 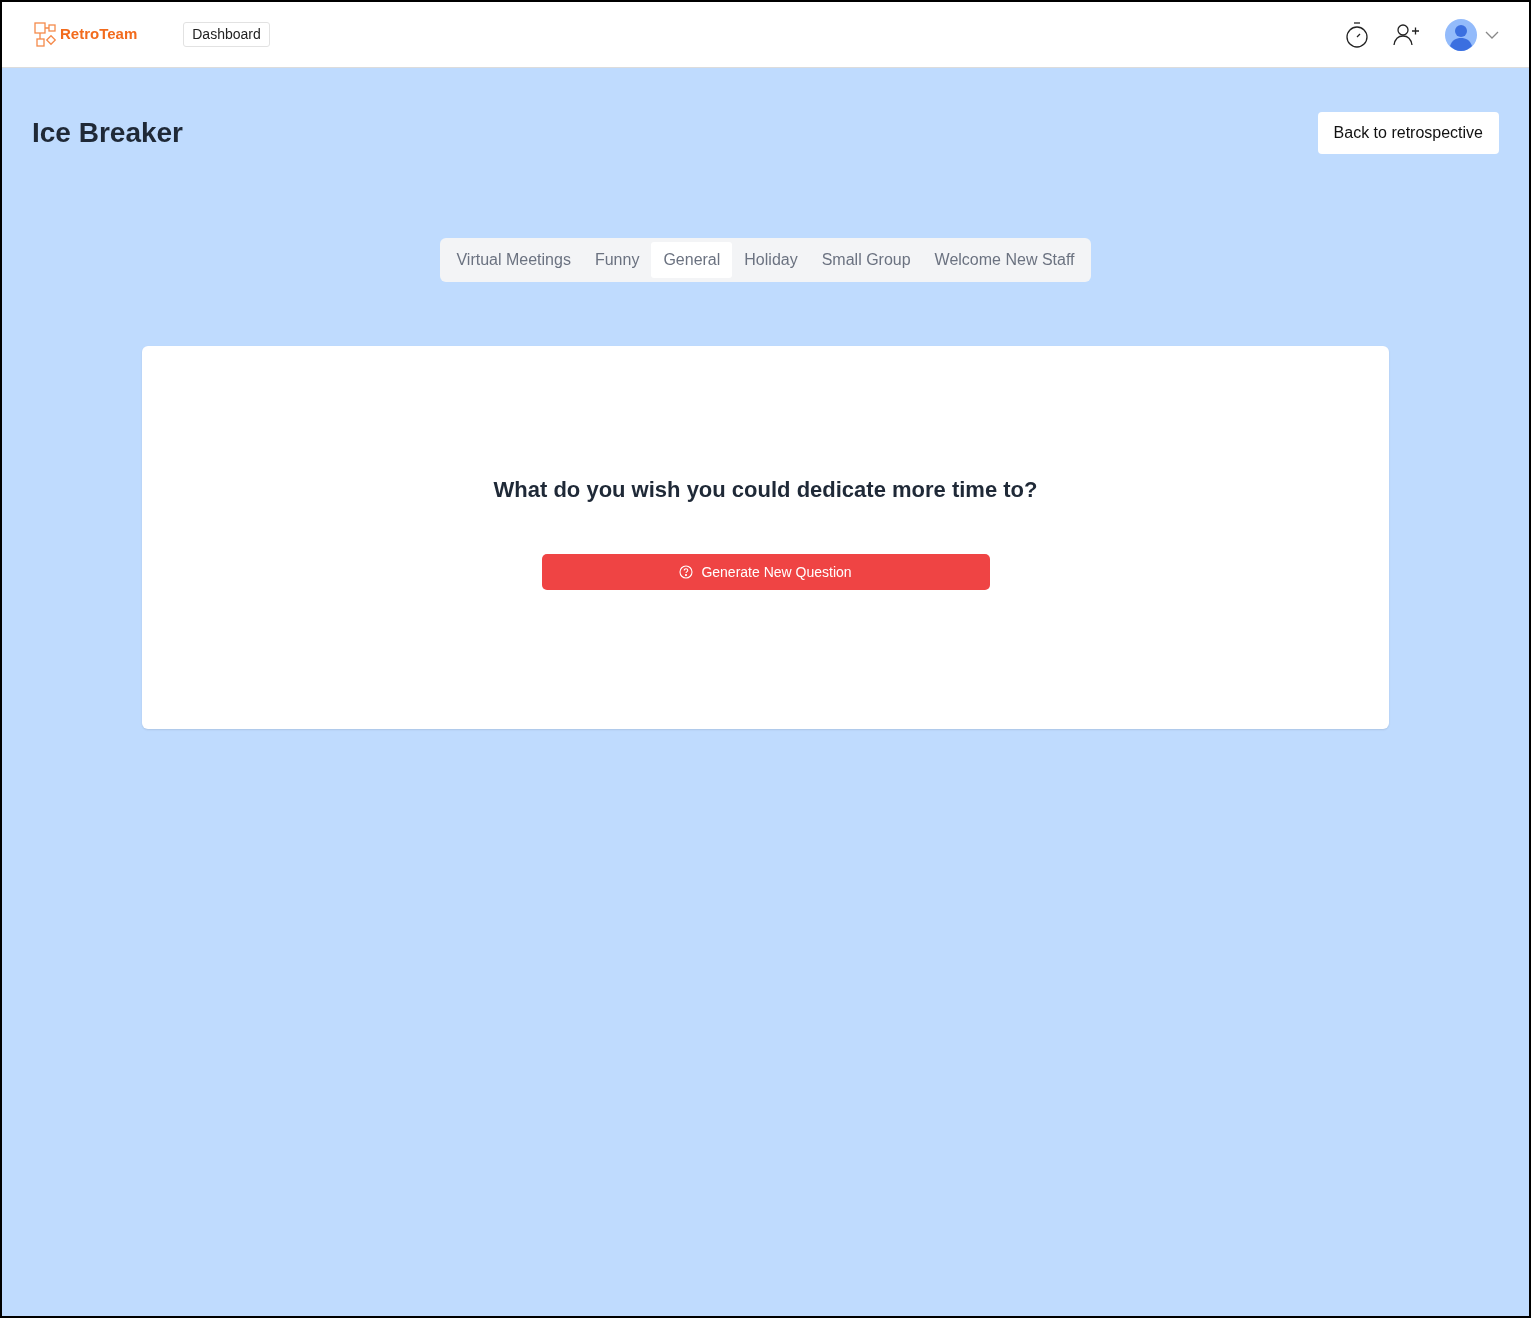 What do you see at coordinates (771, 260) in the screenshot?
I see `tab: Holiday` at bounding box center [771, 260].